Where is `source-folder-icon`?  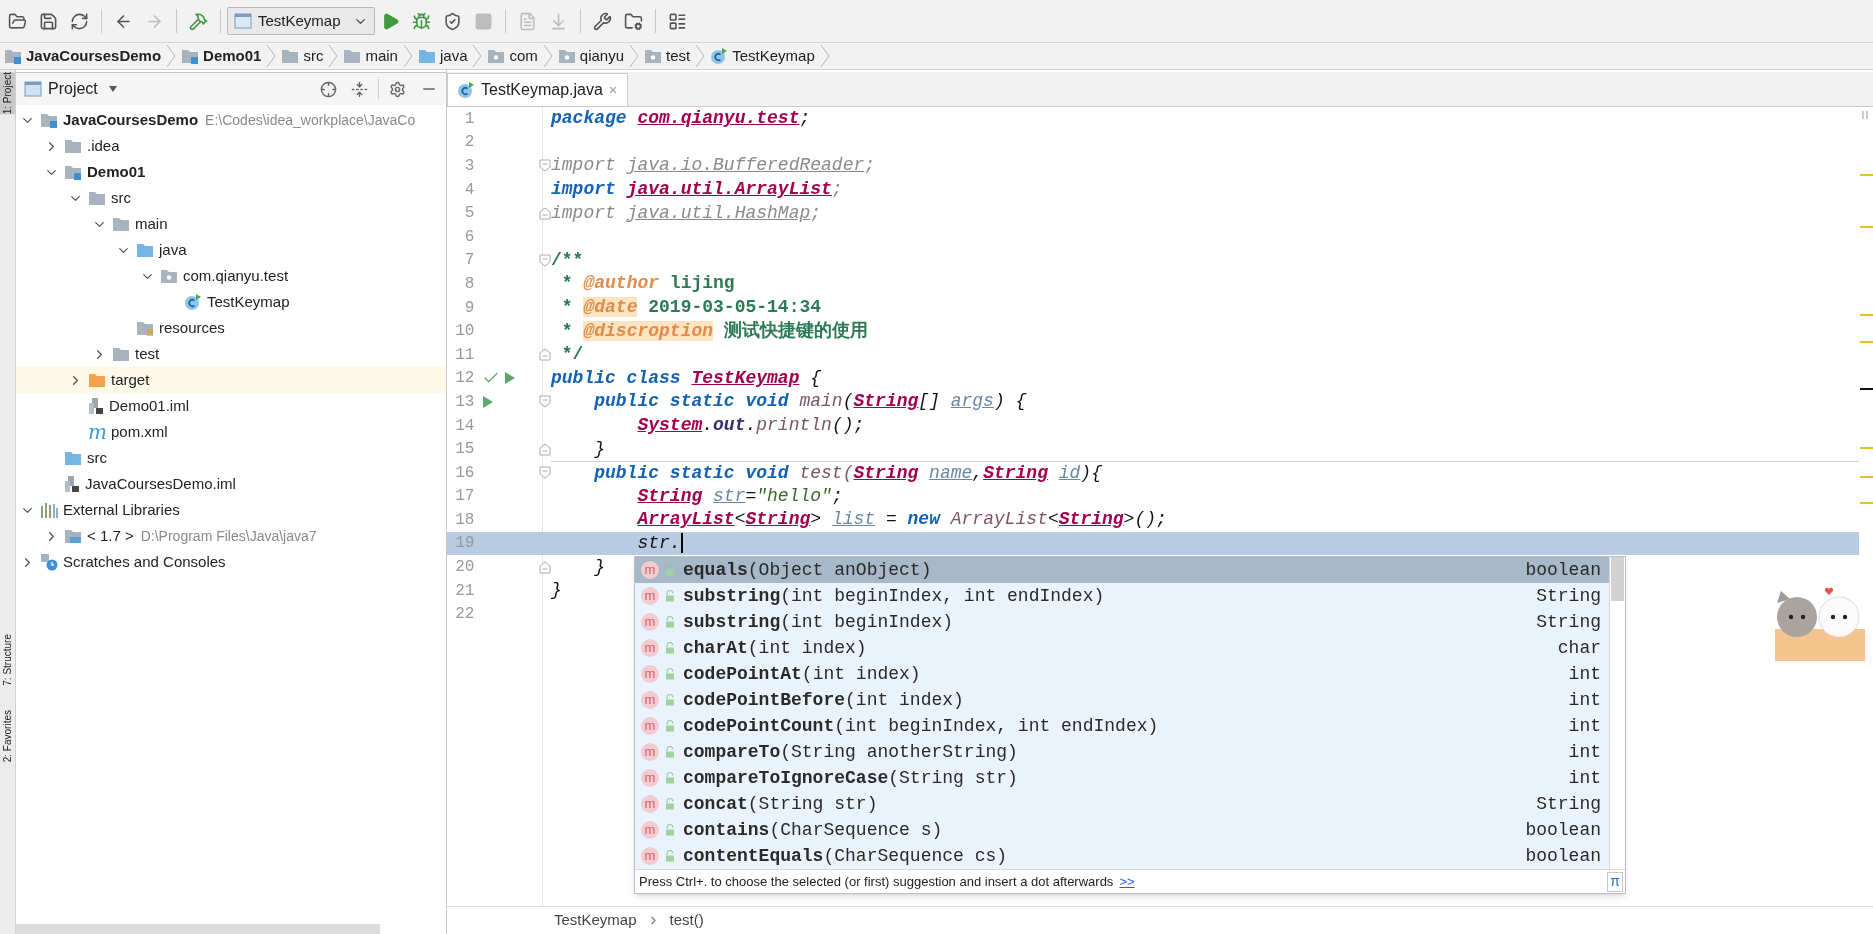
source-folder-icon is located at coordinates (73, 458).